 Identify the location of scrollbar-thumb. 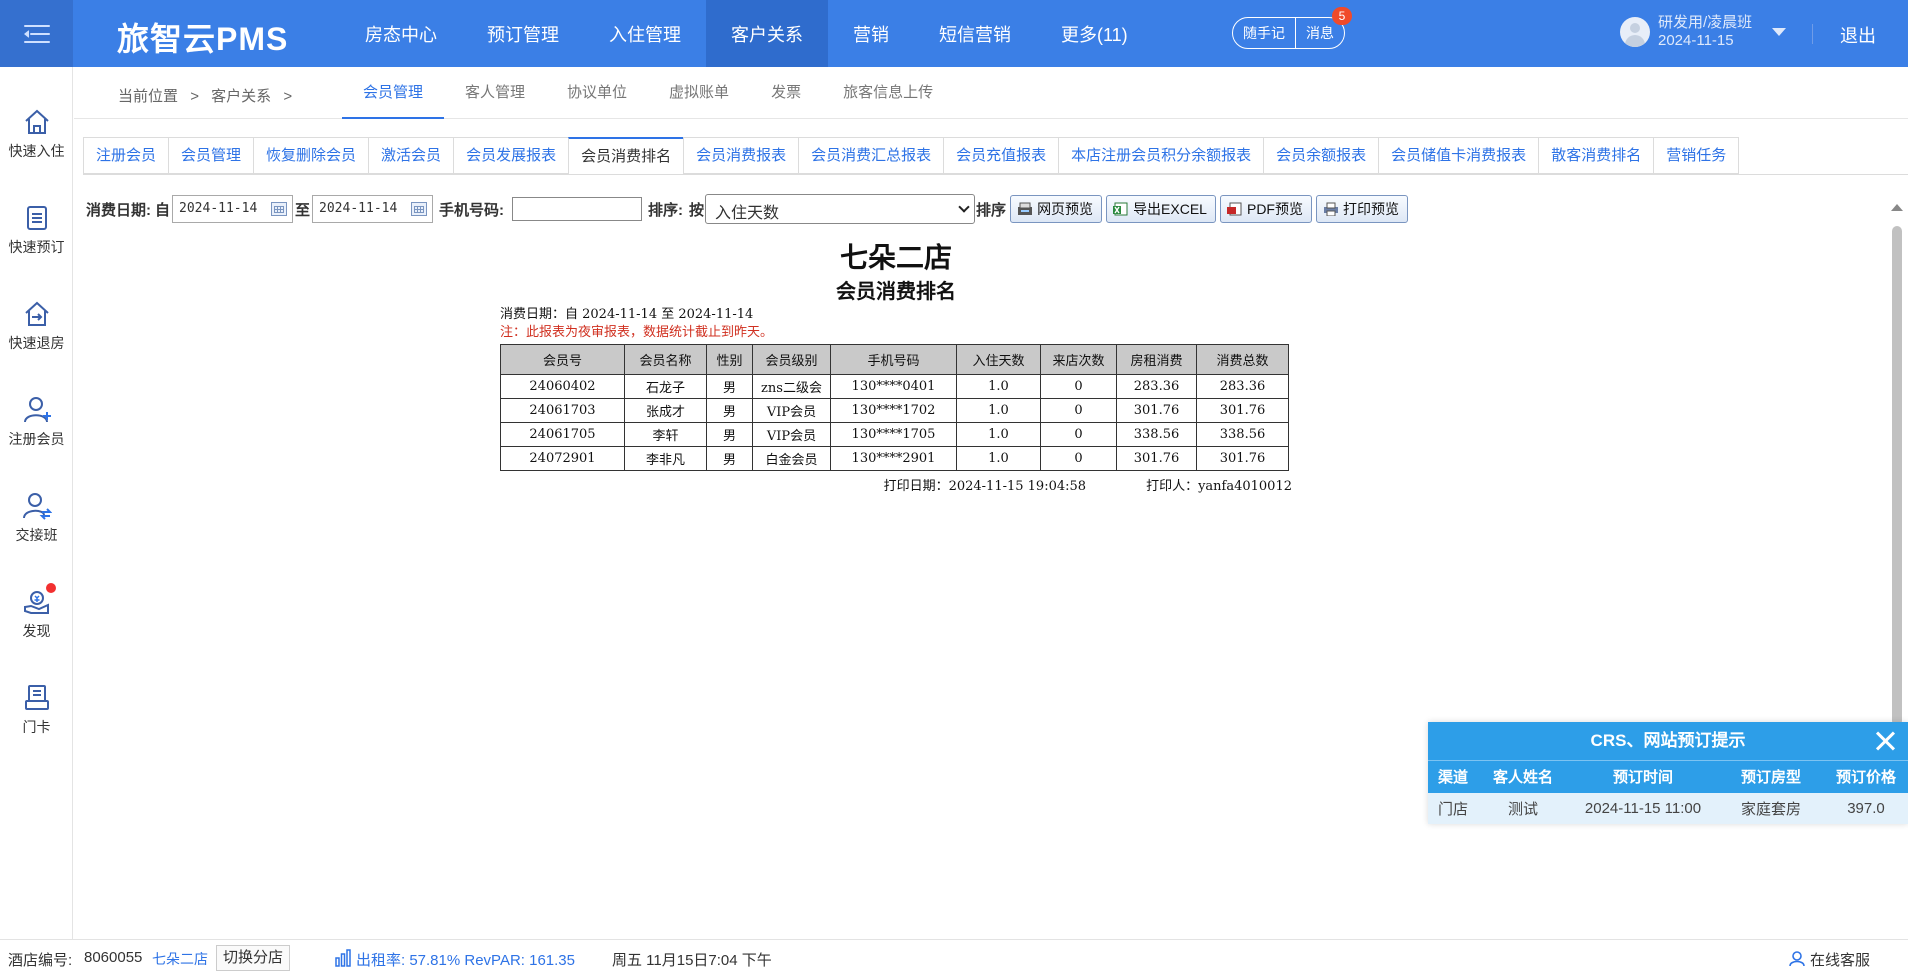
(1897, 476).